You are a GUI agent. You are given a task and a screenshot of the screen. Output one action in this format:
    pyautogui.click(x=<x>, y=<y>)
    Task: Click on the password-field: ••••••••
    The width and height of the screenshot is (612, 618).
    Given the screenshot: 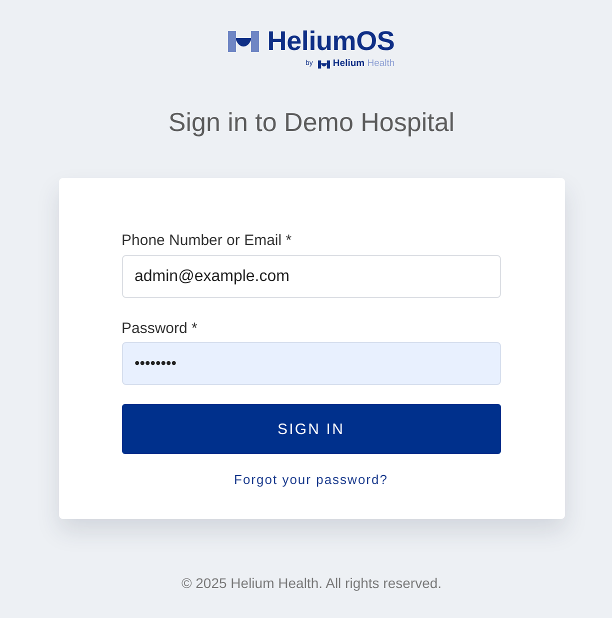 What is the action you would take?
    pyautogui.click(x=311, y=363)
    